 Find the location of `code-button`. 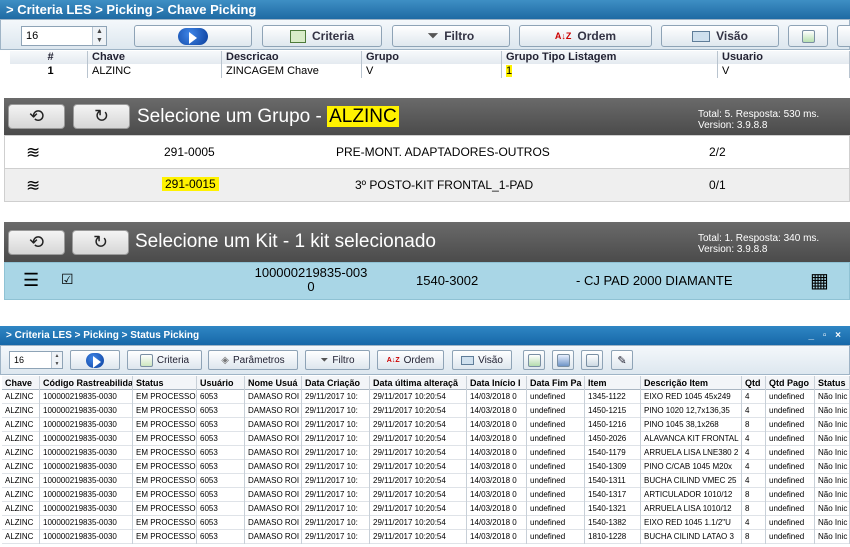

code-button is located at coordinates (592, 360).